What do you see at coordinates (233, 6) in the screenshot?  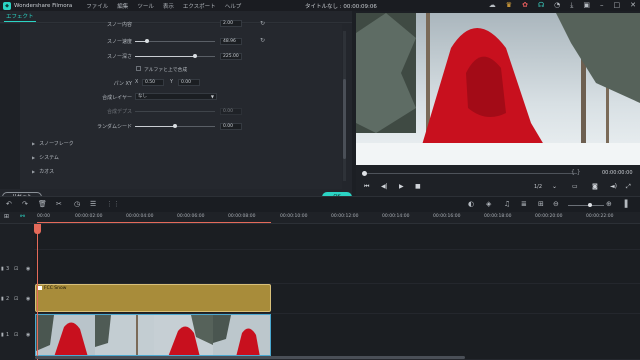 I see `menu-help: ヘルプ` at bounding box center [233, 6].